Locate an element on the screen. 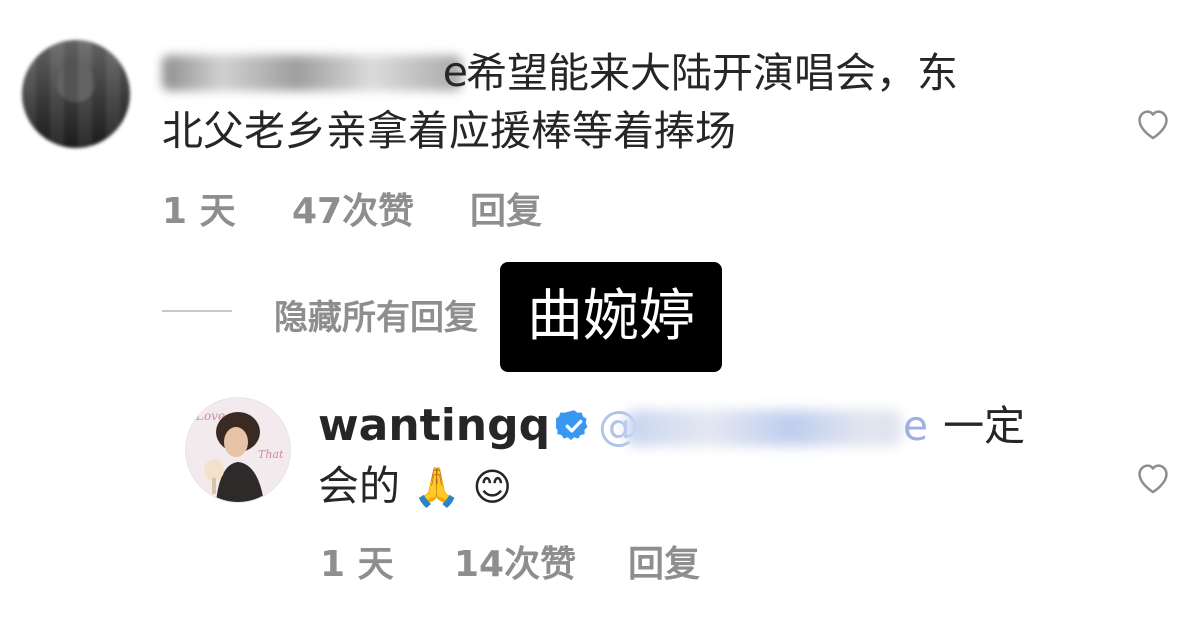 The height and width of the screenshot is (624, 1192). reply-like-heart-icon is located at coordinates (1153, 477).